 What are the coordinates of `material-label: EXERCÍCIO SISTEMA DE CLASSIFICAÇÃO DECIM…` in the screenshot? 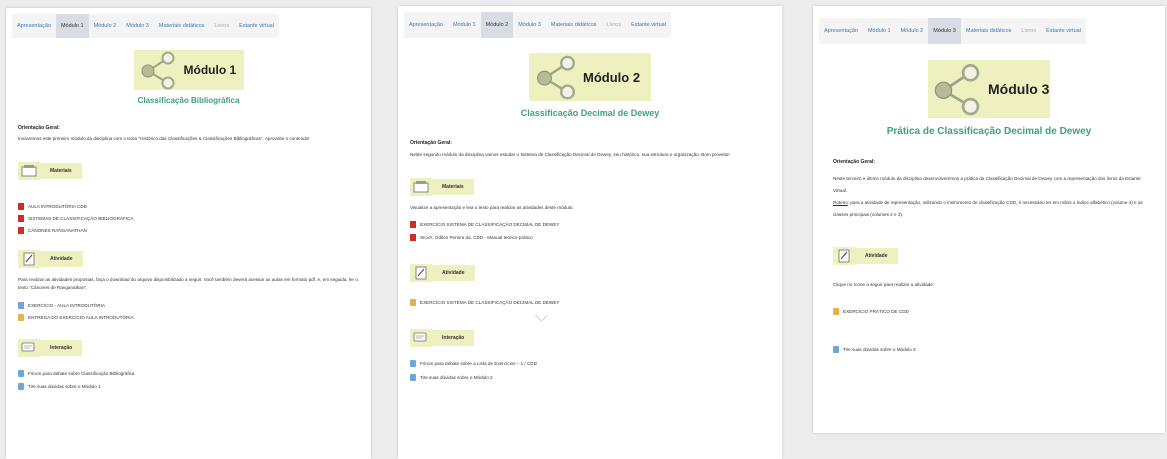 It's located at (490, 224).